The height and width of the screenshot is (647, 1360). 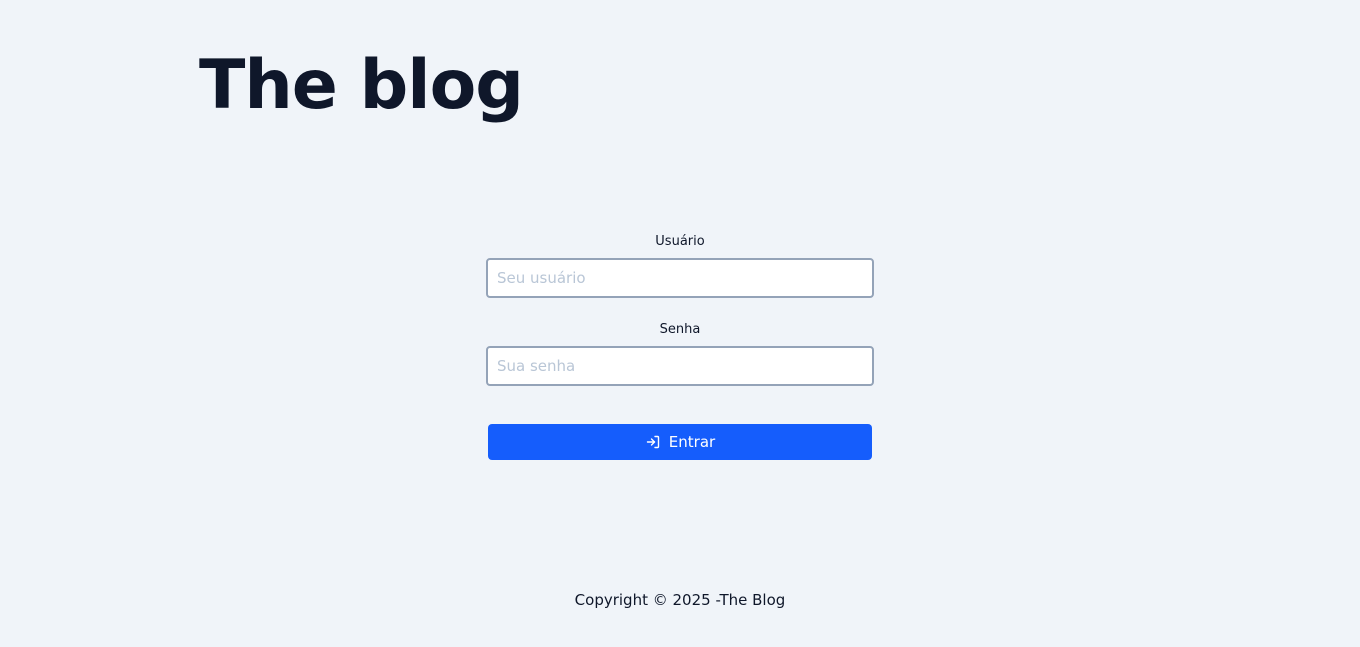 I want to click on password-input, so click(x=680, y=366).